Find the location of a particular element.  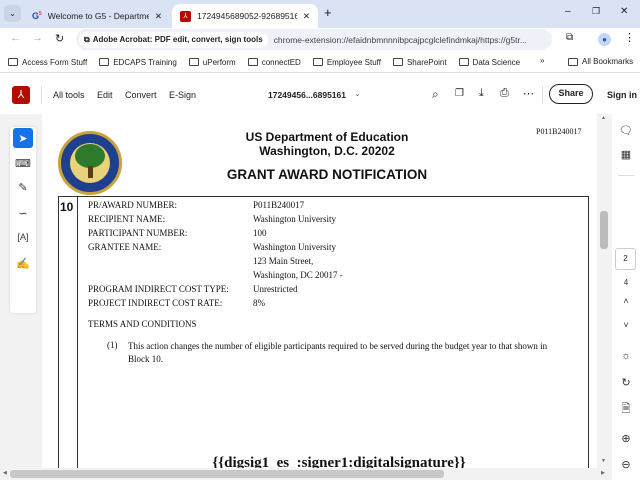

field-label: GRANTEE NAME: is located at coordinates (125, 247).